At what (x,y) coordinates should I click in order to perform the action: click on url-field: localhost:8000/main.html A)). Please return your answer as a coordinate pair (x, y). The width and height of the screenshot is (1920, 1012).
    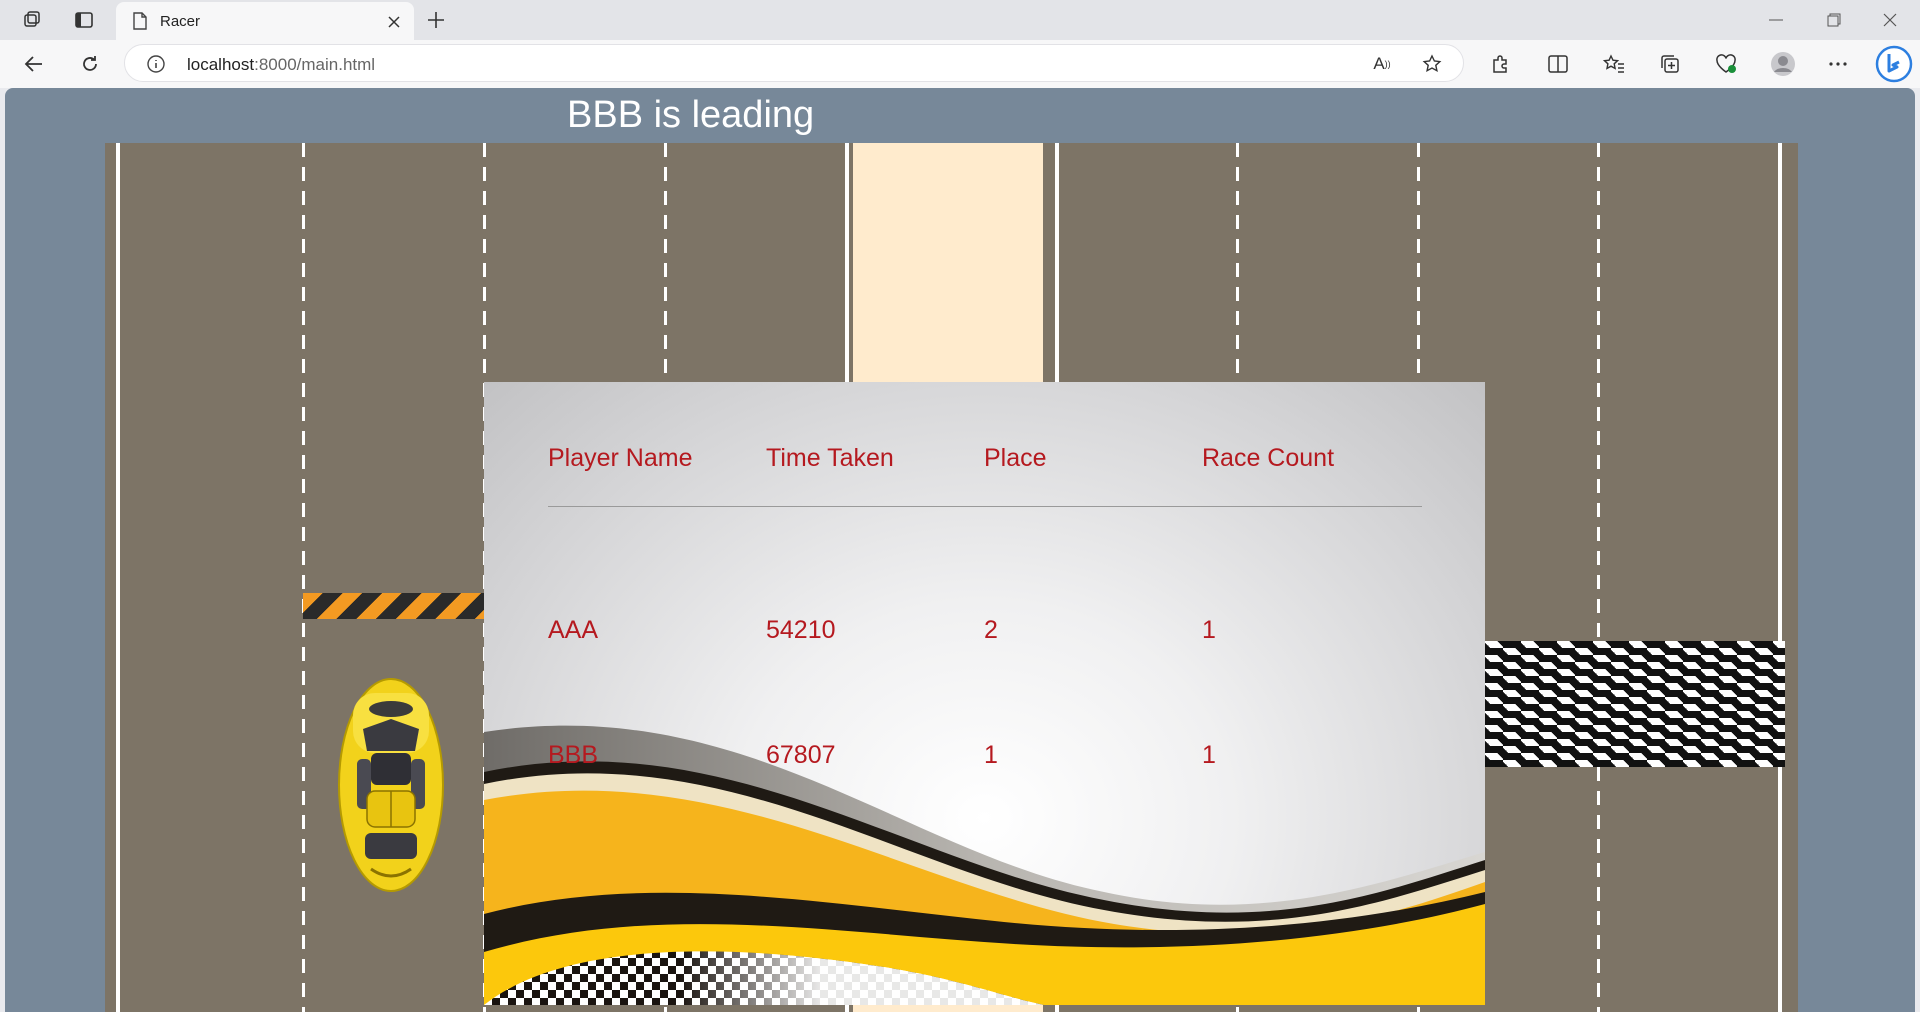
    Looking at the image, I should click on (794, 63).